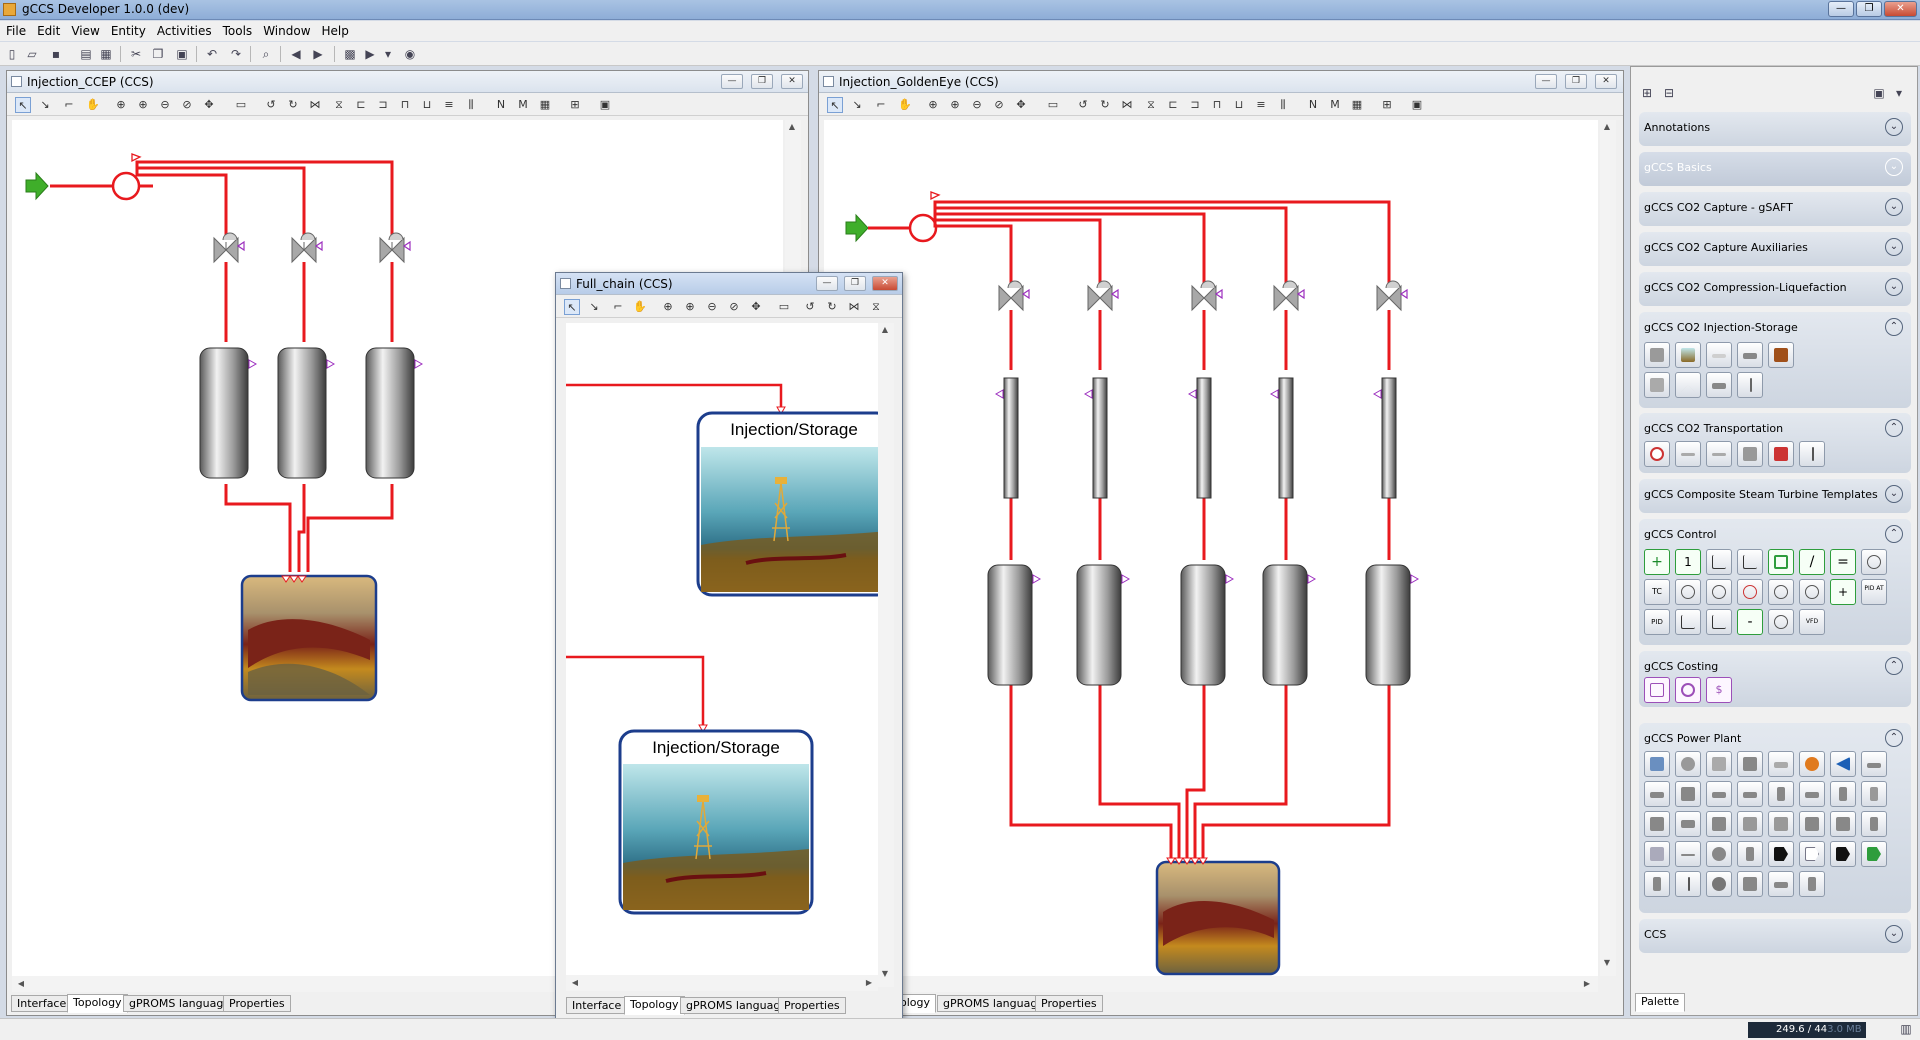 This screenshot has height=1040, width=1920. Describe the element at coordinates (1657, 794) in the screenshot. I see `palette-item-pipe-a` at that location.